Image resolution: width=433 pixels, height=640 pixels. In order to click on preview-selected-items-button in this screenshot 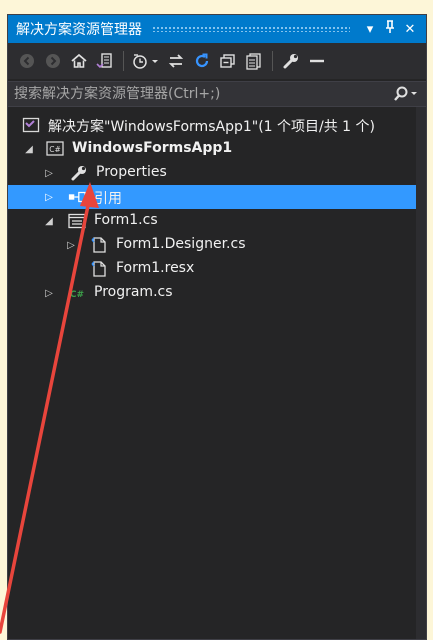, I will do `click(317, 61)`.